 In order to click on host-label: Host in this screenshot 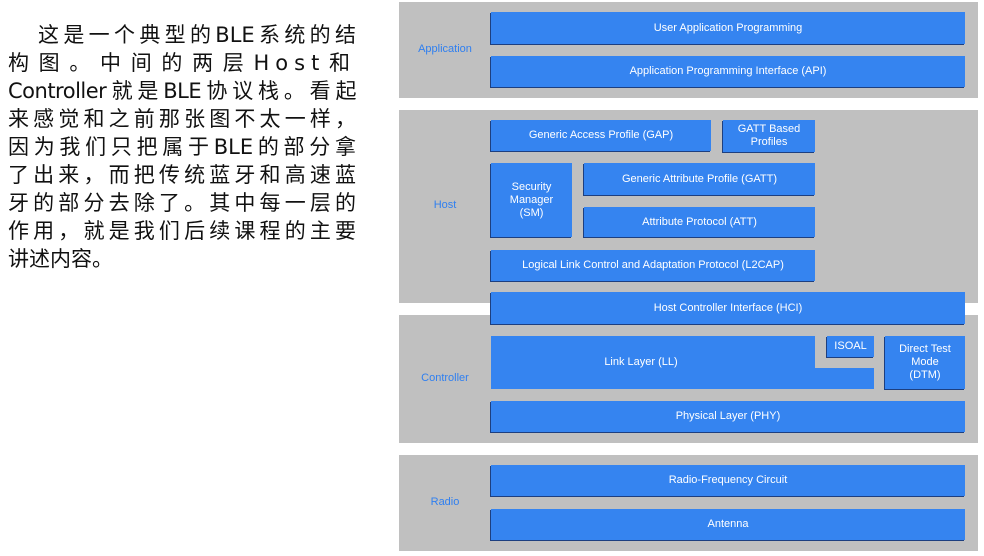, I will do `click(445, 205)`.